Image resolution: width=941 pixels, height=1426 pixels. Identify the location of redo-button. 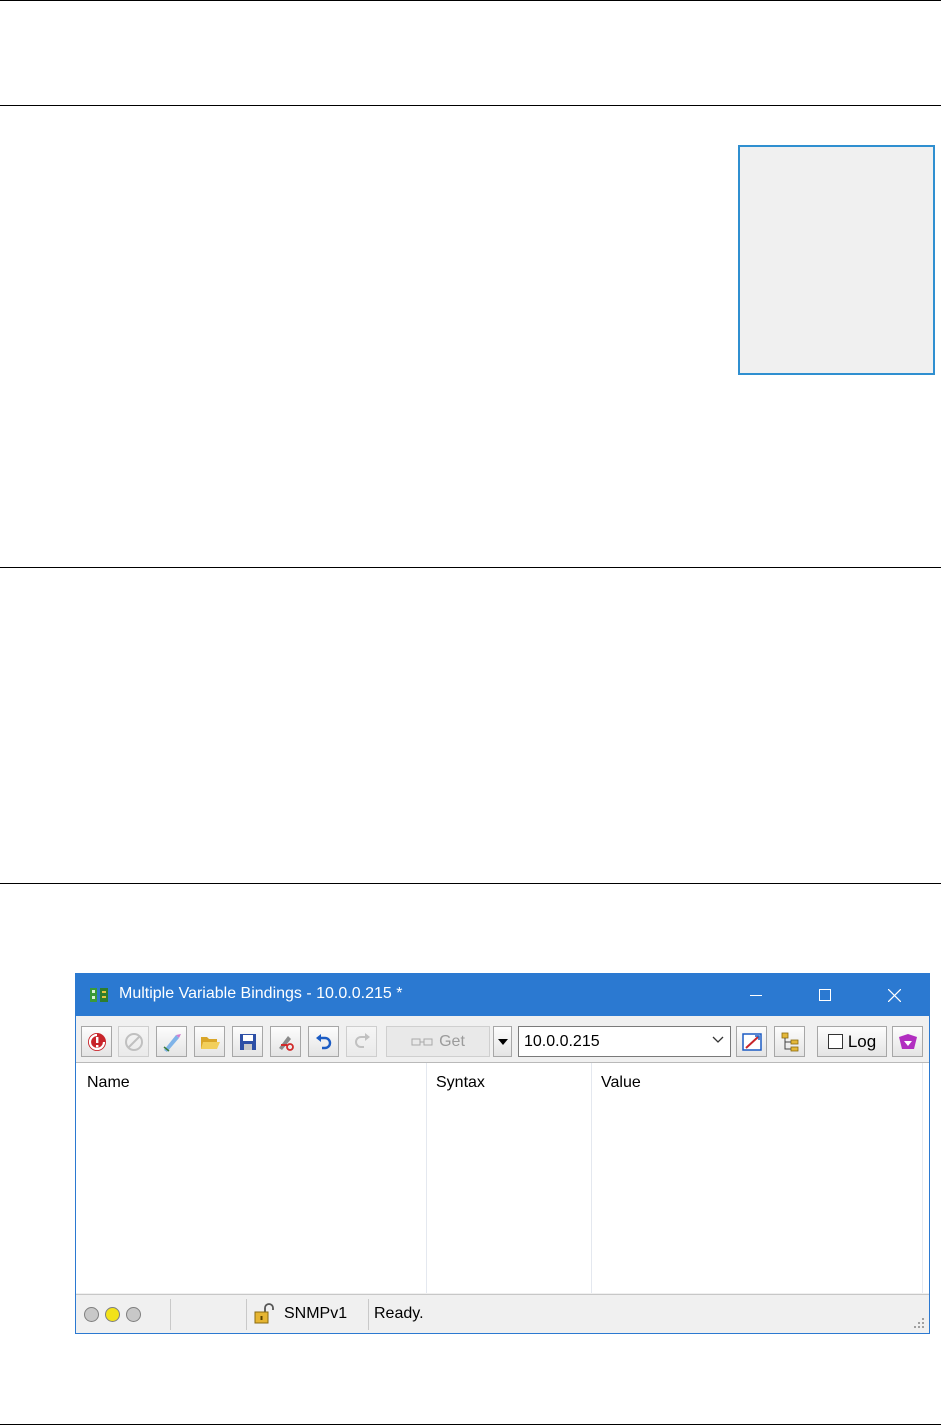
(361, 1041).